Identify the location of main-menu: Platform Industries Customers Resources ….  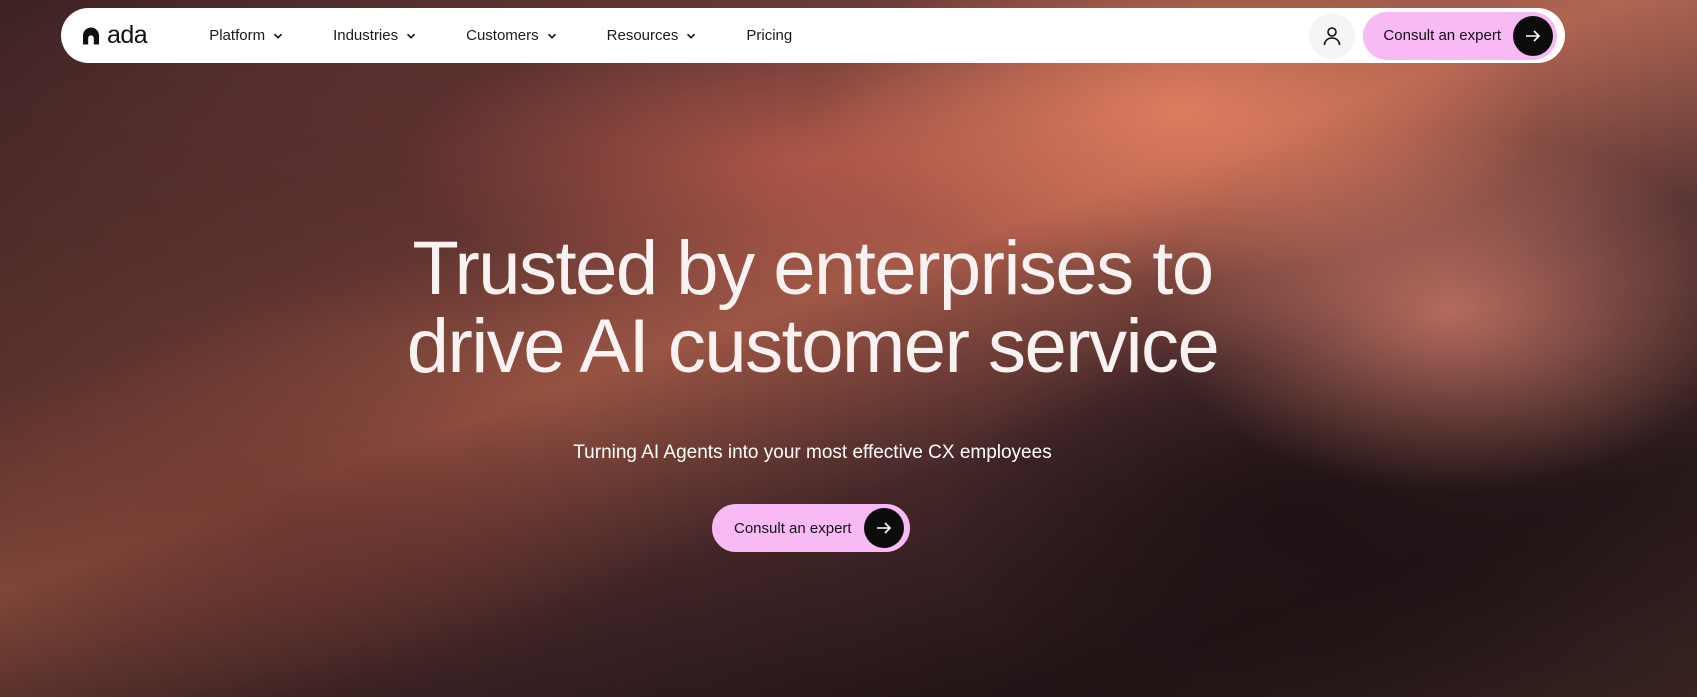
(500, 35).